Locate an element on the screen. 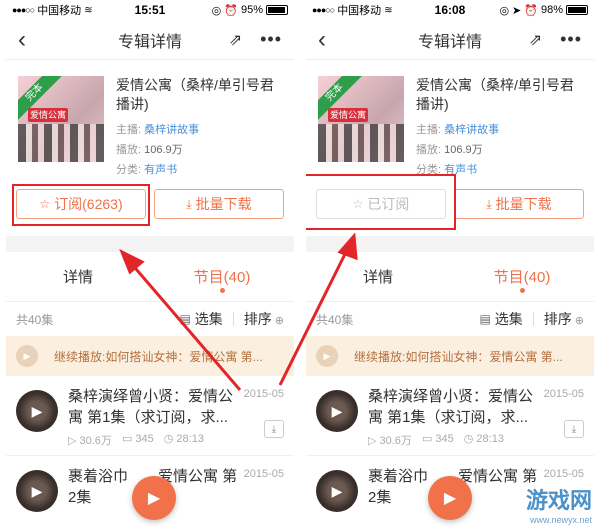 The image size is (600, 531). watermark-text: 游戏网 is located at coordinates (558, 500).